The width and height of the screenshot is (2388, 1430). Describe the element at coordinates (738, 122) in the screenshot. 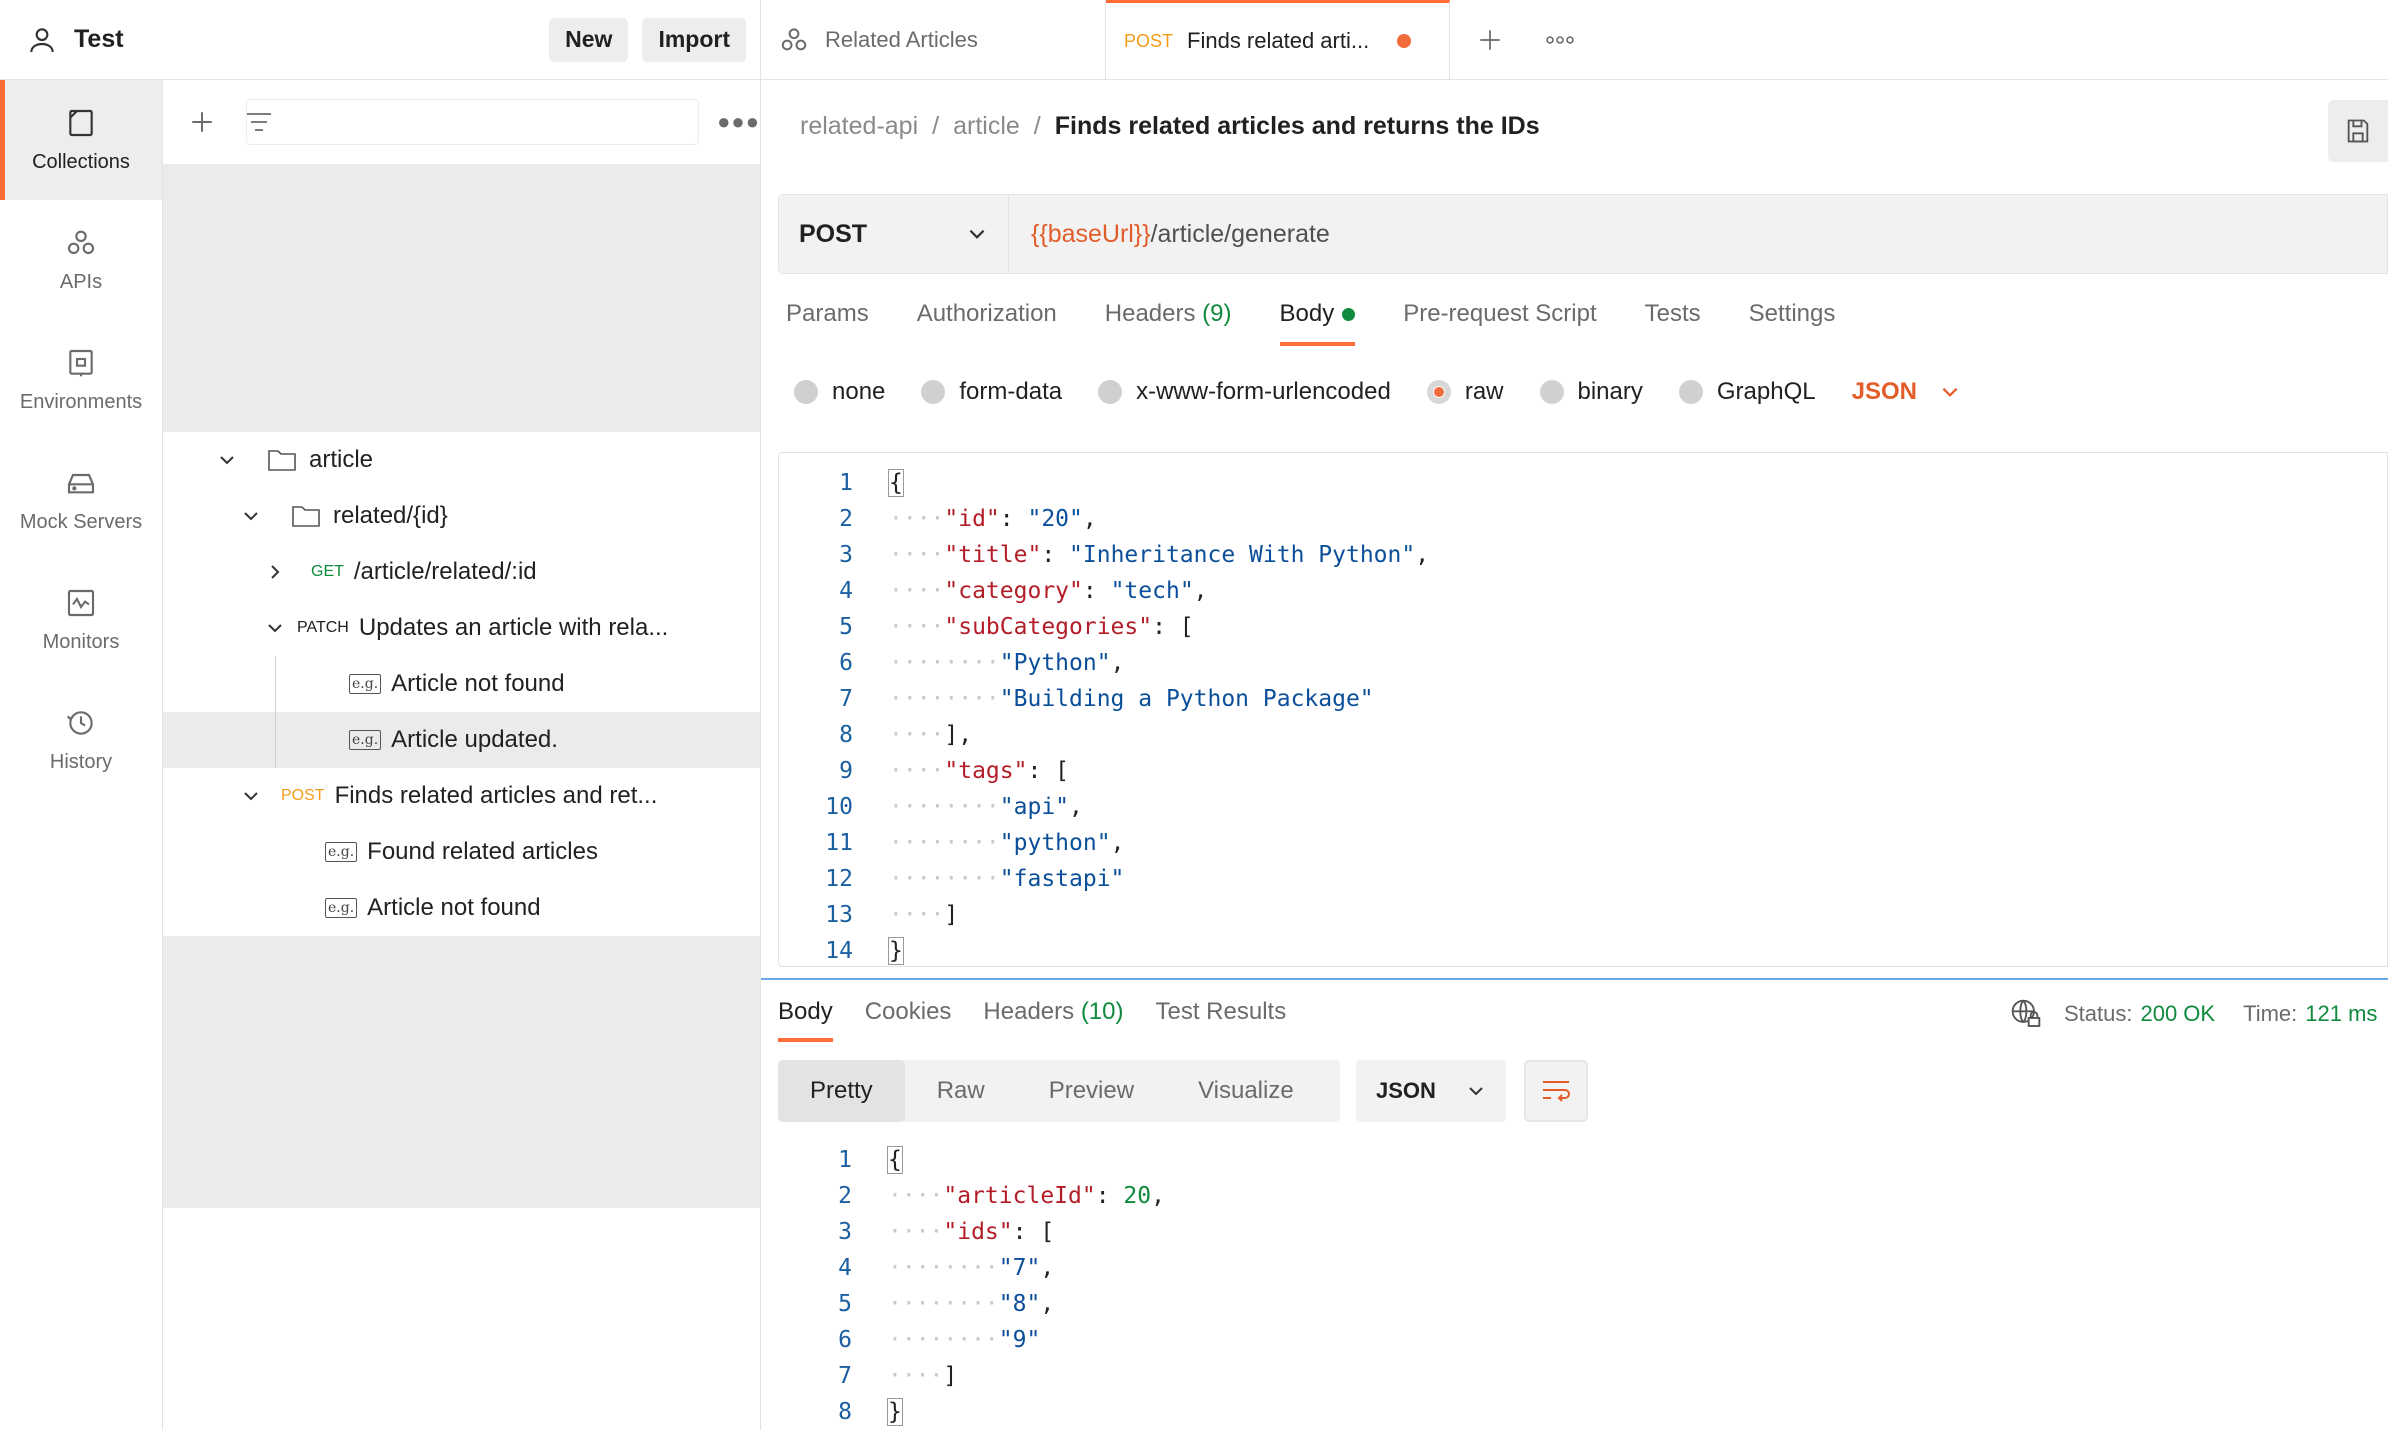

I see `more-icon: ●●●` at that location.